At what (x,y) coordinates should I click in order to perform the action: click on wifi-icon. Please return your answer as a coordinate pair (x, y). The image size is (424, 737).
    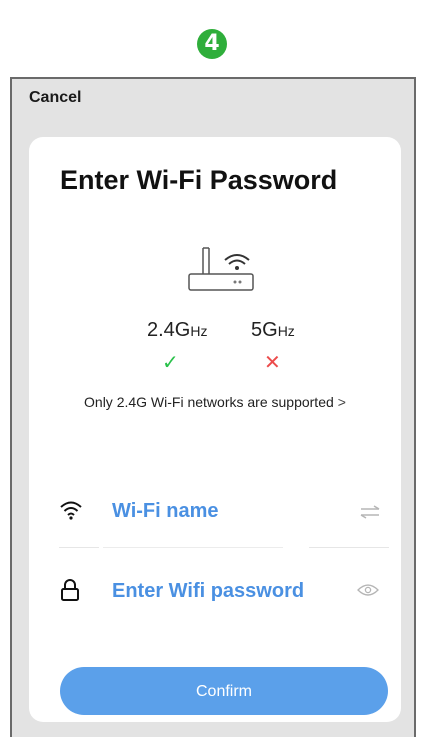
    Looking at the image, I should click on (71, 510).